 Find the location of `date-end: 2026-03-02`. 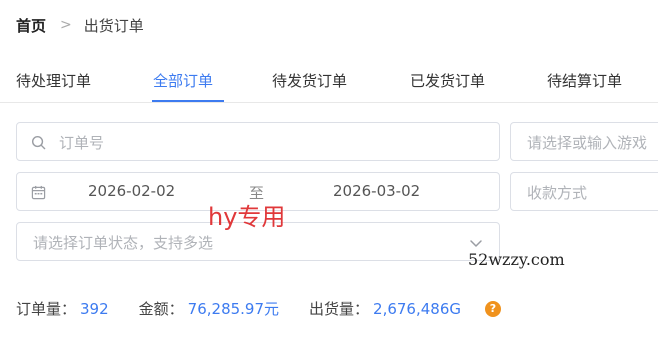

date-end: 2026-03-02 is located at coordinates (376, 191).